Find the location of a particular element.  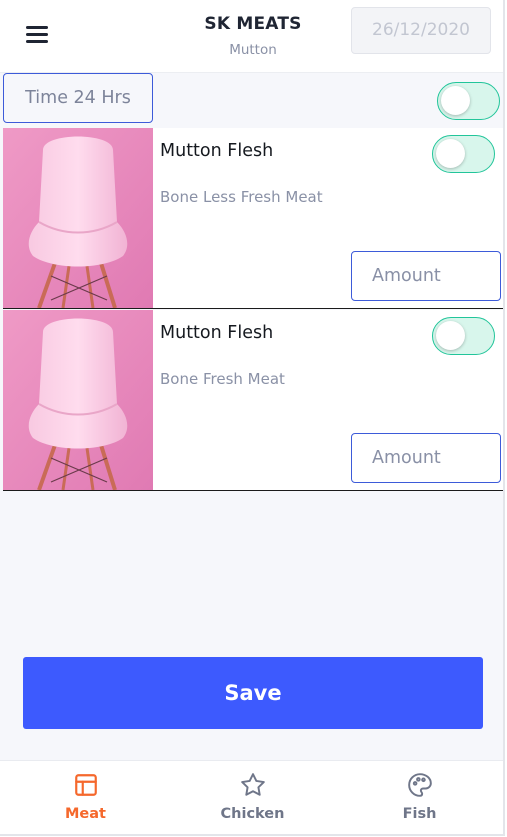

layout-icon is located at coordinates (86, 785).